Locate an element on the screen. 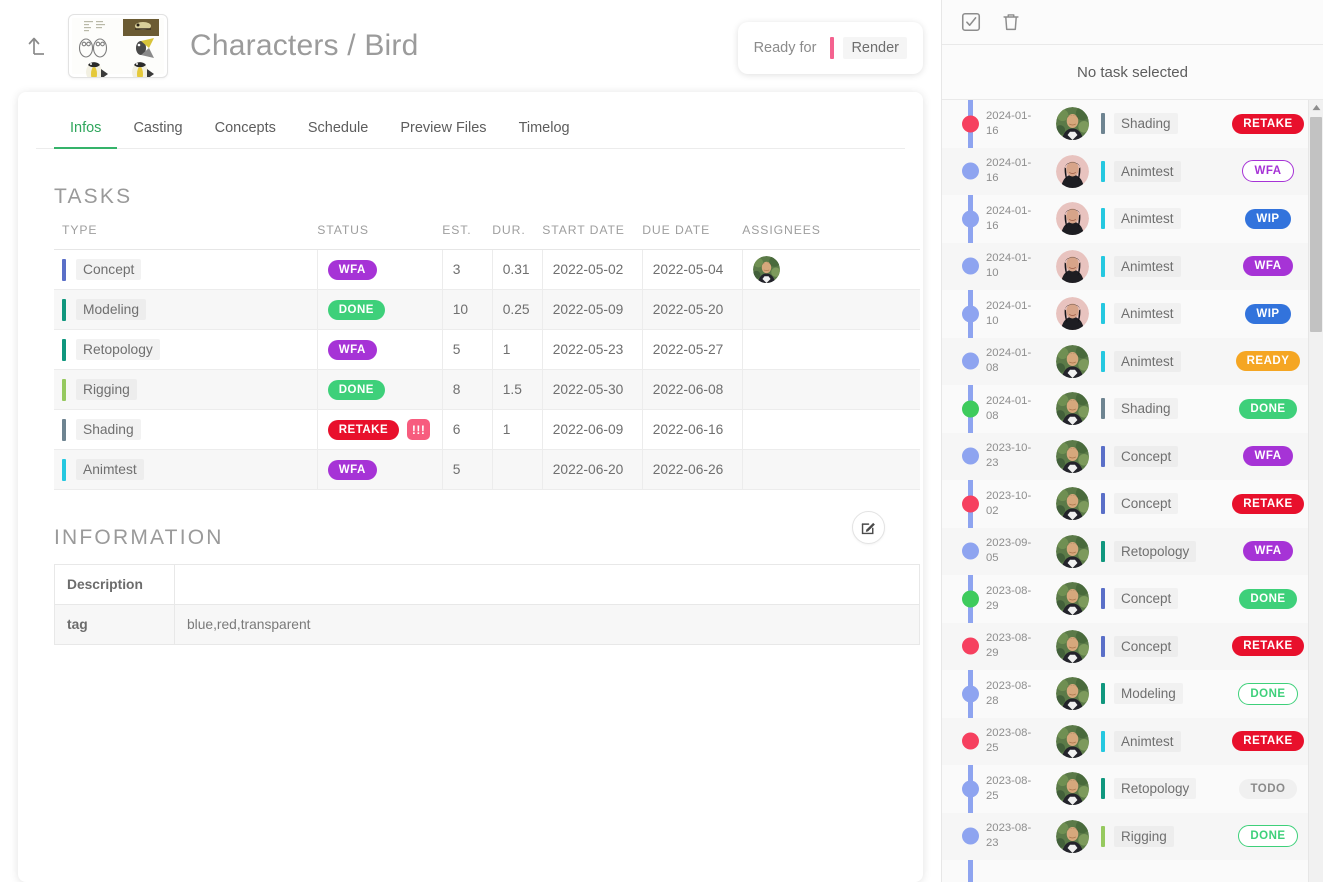 The width and height of the screenshot is (1323, 882). tasks-col-type: TYPE is located at coordinates (186, 236).